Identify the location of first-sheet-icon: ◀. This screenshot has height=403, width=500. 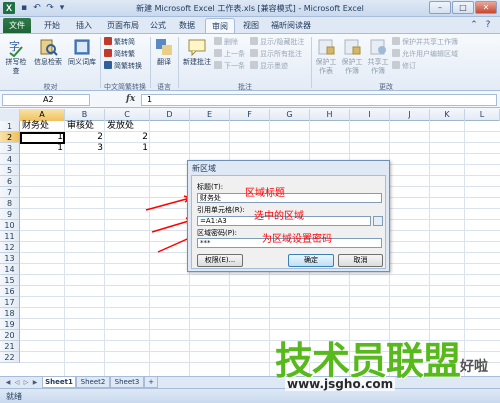
(8, 382).